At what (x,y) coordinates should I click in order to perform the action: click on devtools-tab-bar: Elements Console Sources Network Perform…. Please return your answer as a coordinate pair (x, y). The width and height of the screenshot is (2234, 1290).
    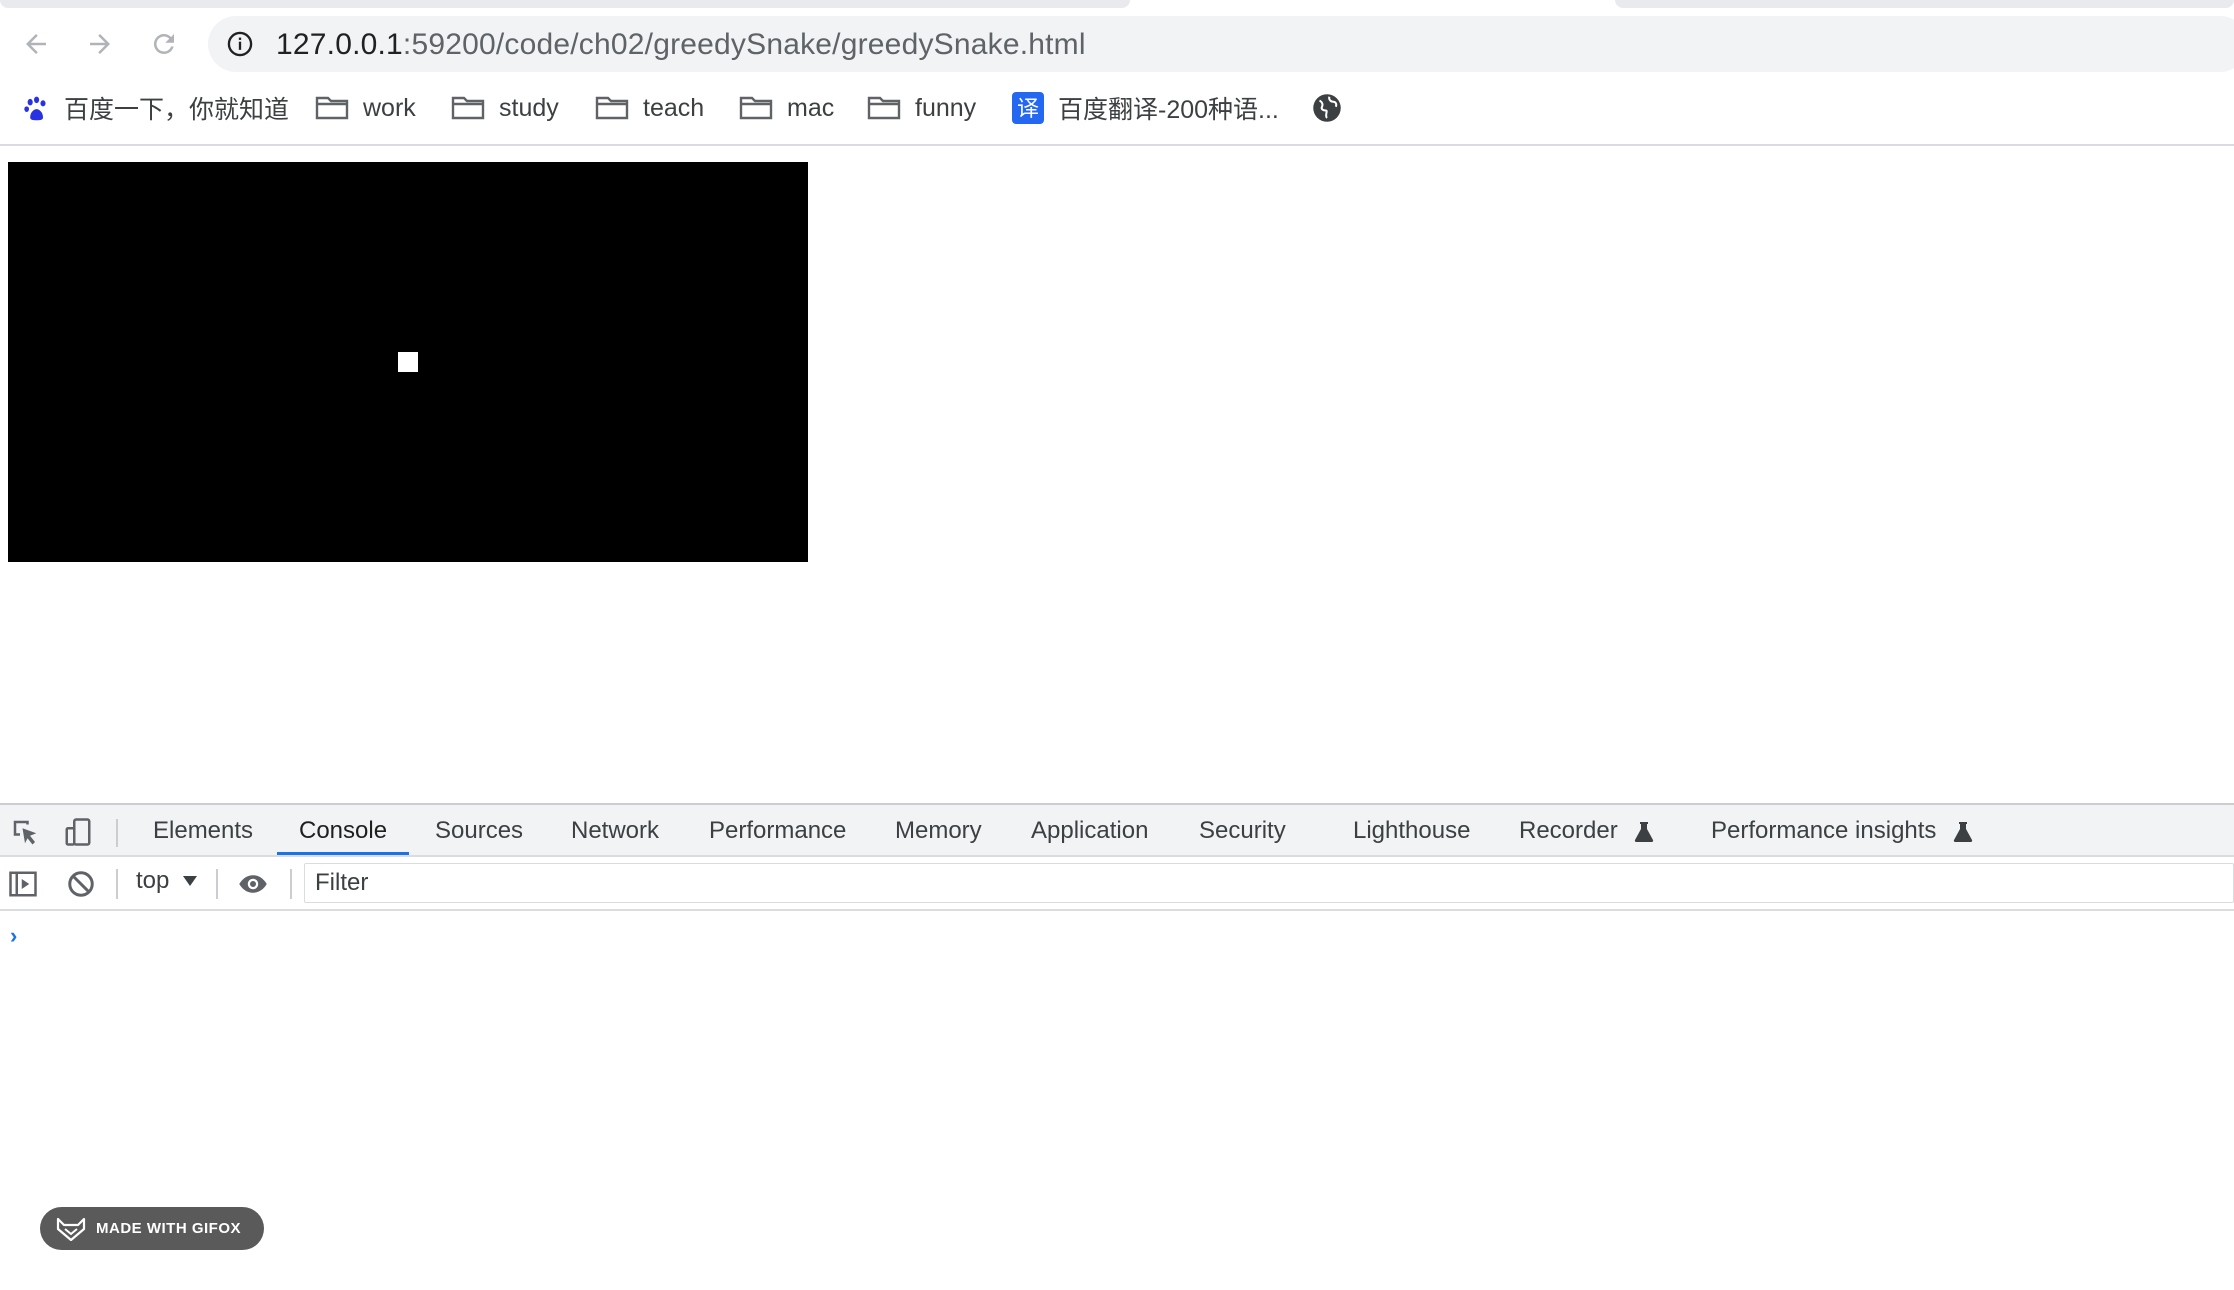
    Looking at the image, I should click on (1117, 830).